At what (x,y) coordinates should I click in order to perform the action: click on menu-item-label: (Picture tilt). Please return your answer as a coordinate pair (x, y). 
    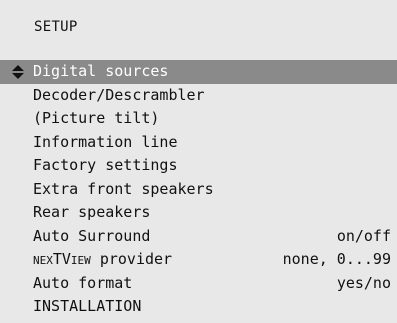
    Looking at the image, I should click on (96, 118).